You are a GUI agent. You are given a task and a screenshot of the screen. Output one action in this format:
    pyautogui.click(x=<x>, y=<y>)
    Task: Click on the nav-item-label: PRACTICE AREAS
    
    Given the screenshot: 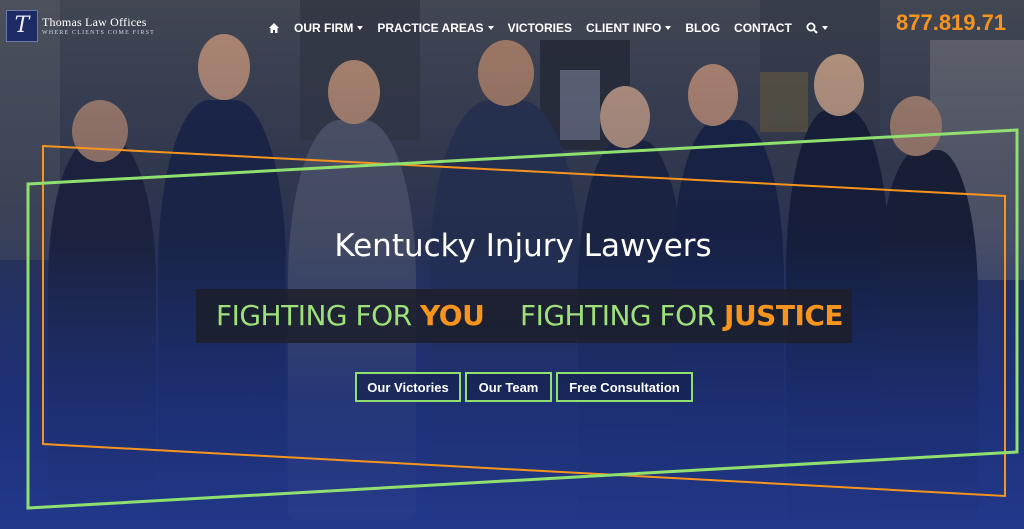 What is the action you would take?
    pyautogui.click(x=430, y=28)
    